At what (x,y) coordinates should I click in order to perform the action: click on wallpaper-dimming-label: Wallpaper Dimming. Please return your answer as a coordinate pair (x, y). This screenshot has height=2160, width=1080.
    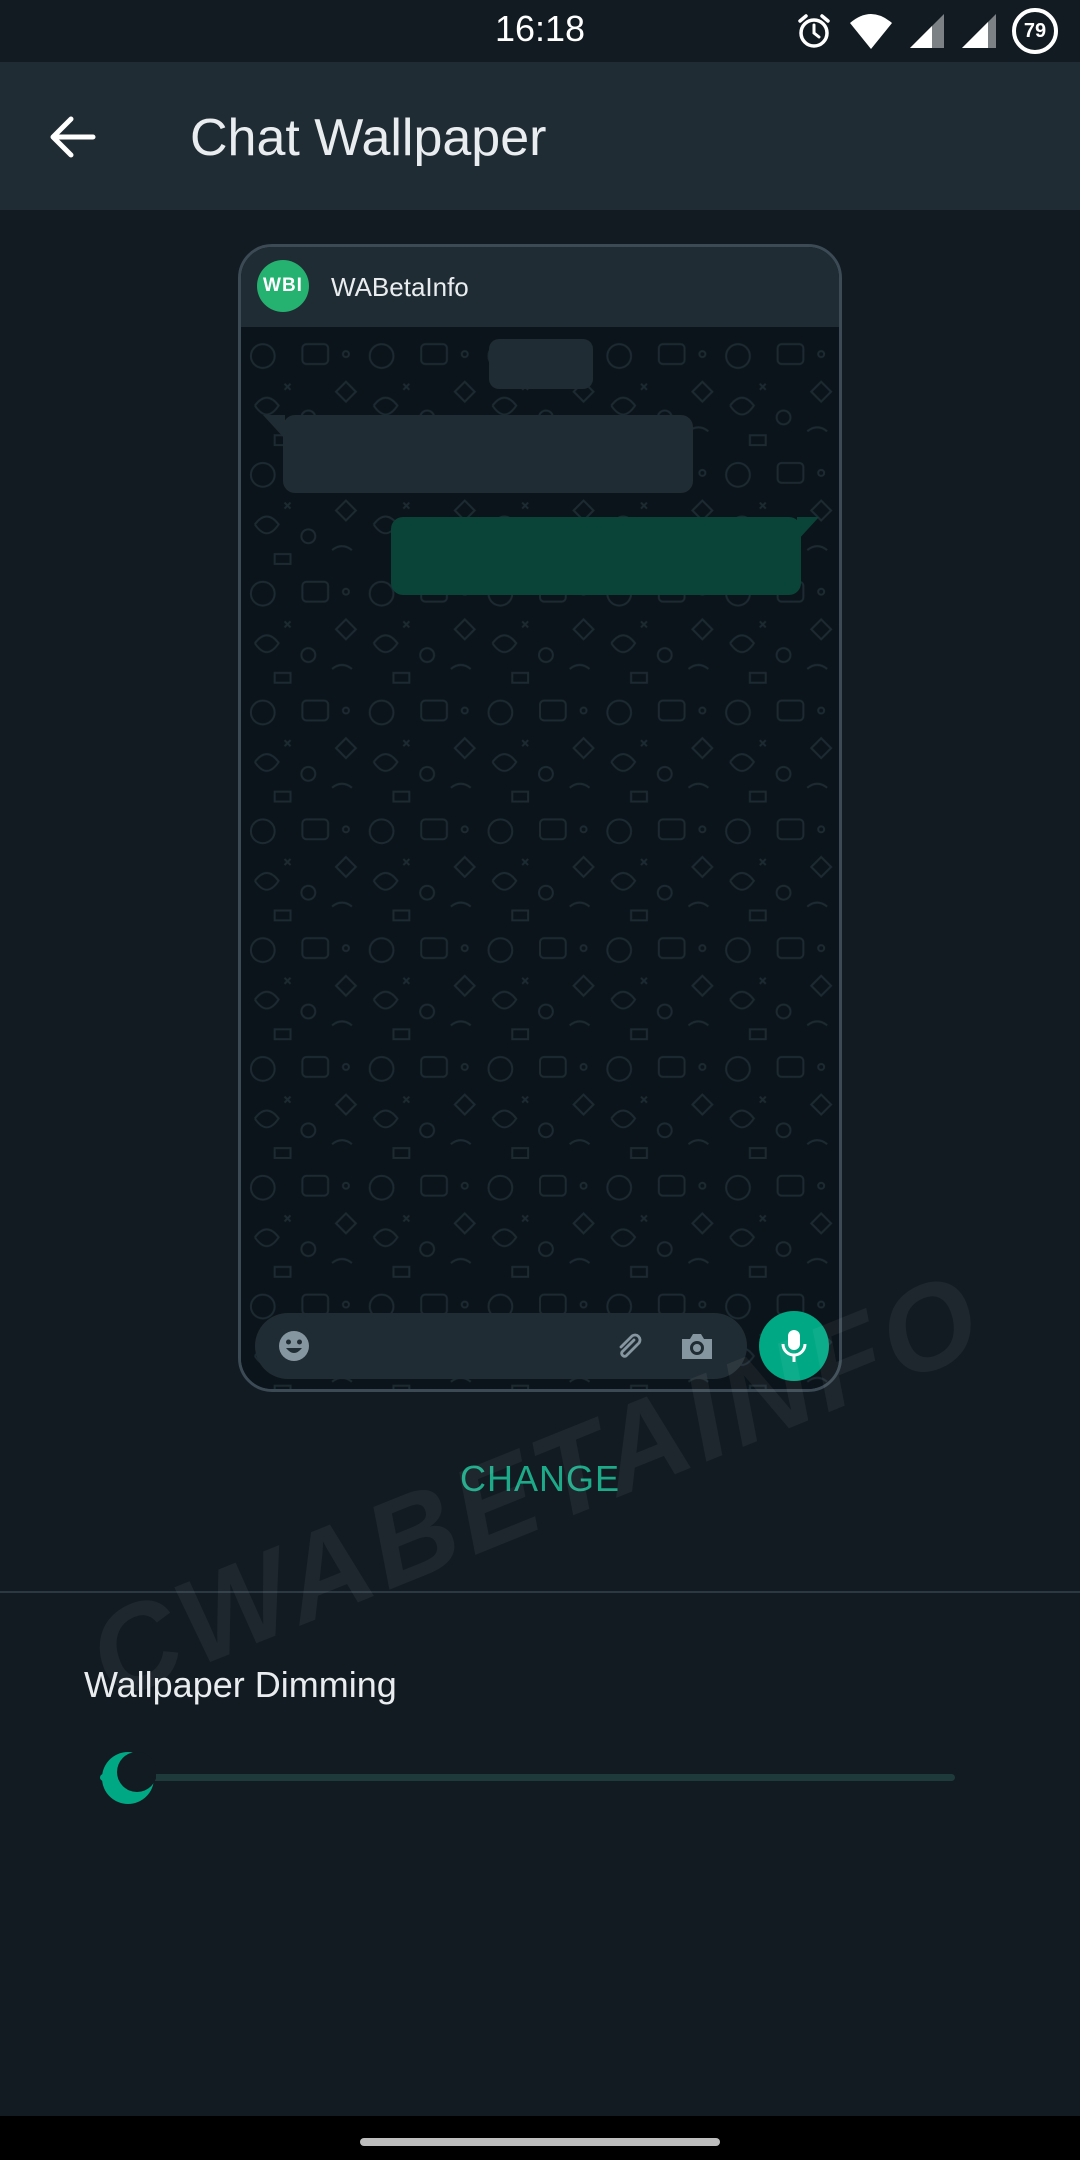
    Looking at the image, I should click on (240, 1684).